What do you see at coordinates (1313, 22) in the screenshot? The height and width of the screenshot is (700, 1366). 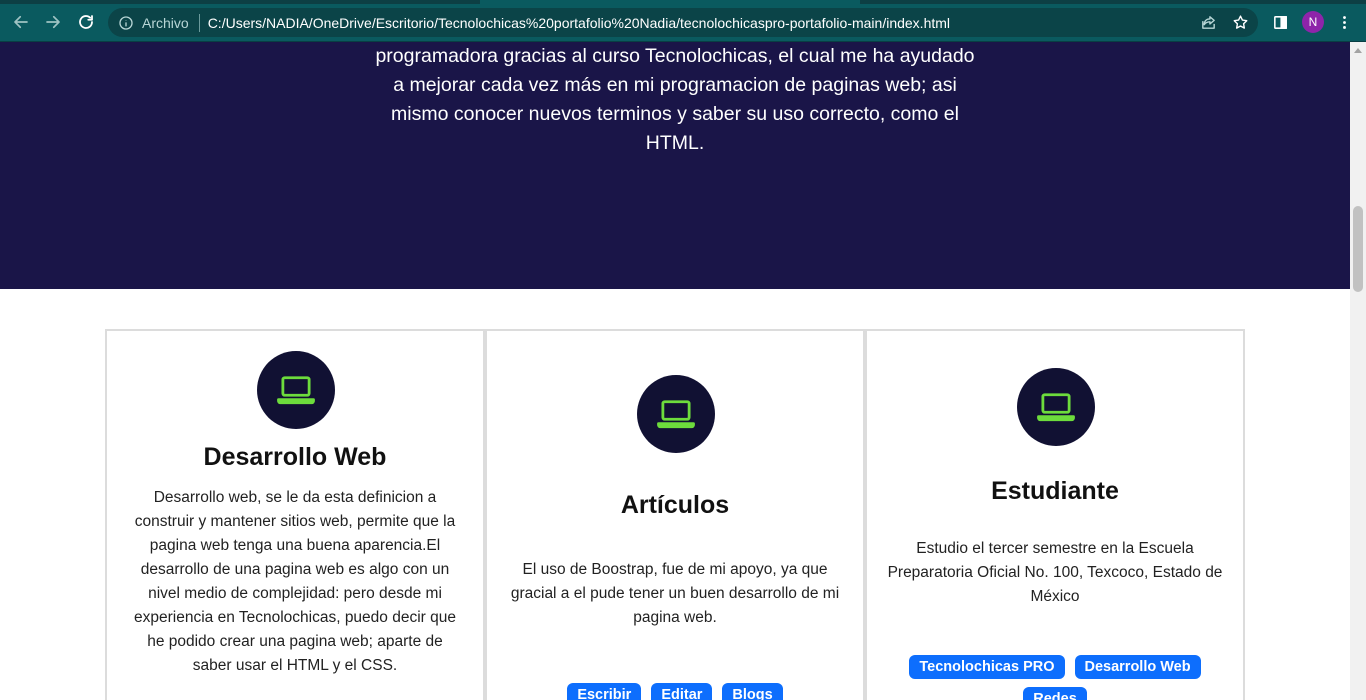 I see `profile-avatar: N` at bounding box center [1313, 22].